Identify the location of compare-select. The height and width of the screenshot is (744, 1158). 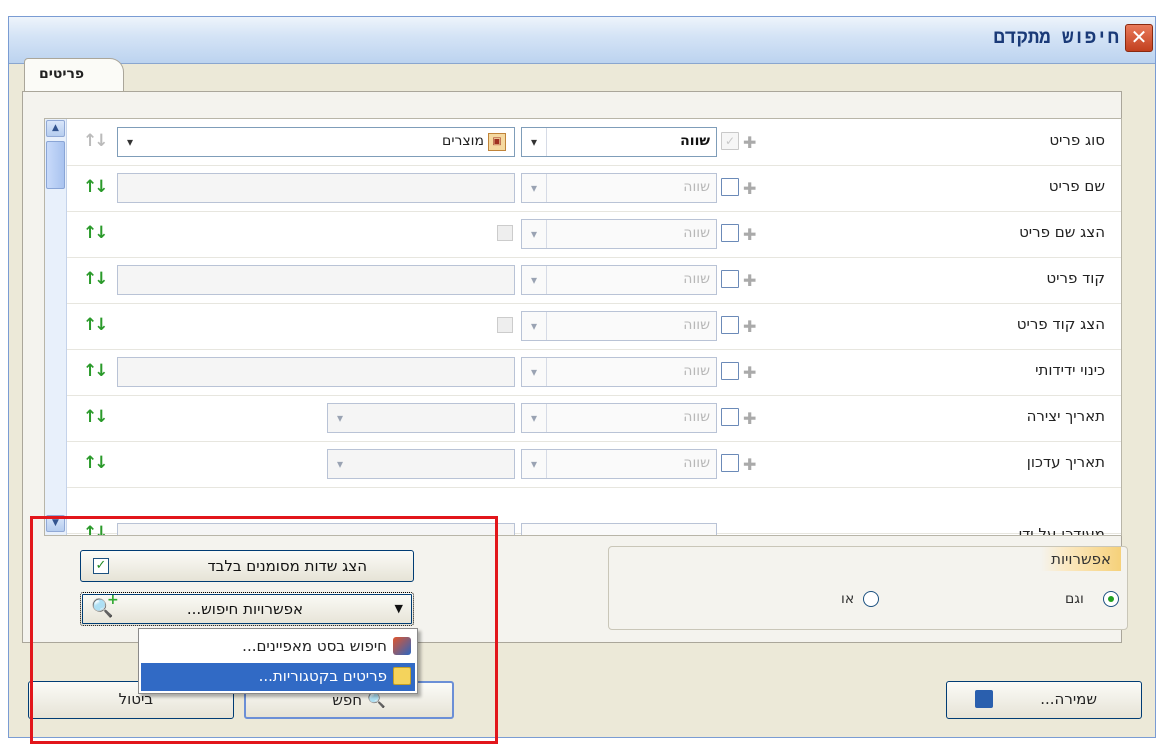
(619, 529).